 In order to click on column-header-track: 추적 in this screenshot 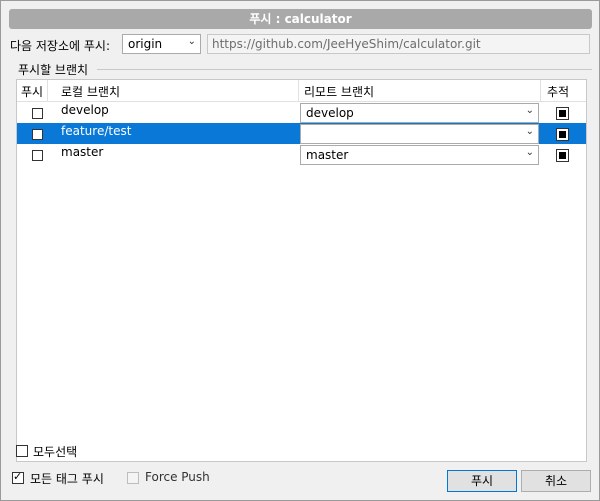, I will do `click(558, 91)`.